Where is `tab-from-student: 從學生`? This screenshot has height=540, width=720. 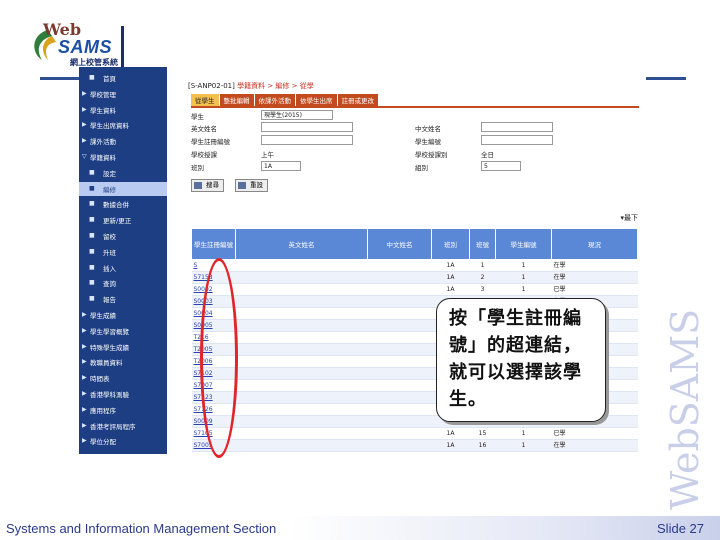
tab-from-student: 從學生 is located at coordinates (205, 100).